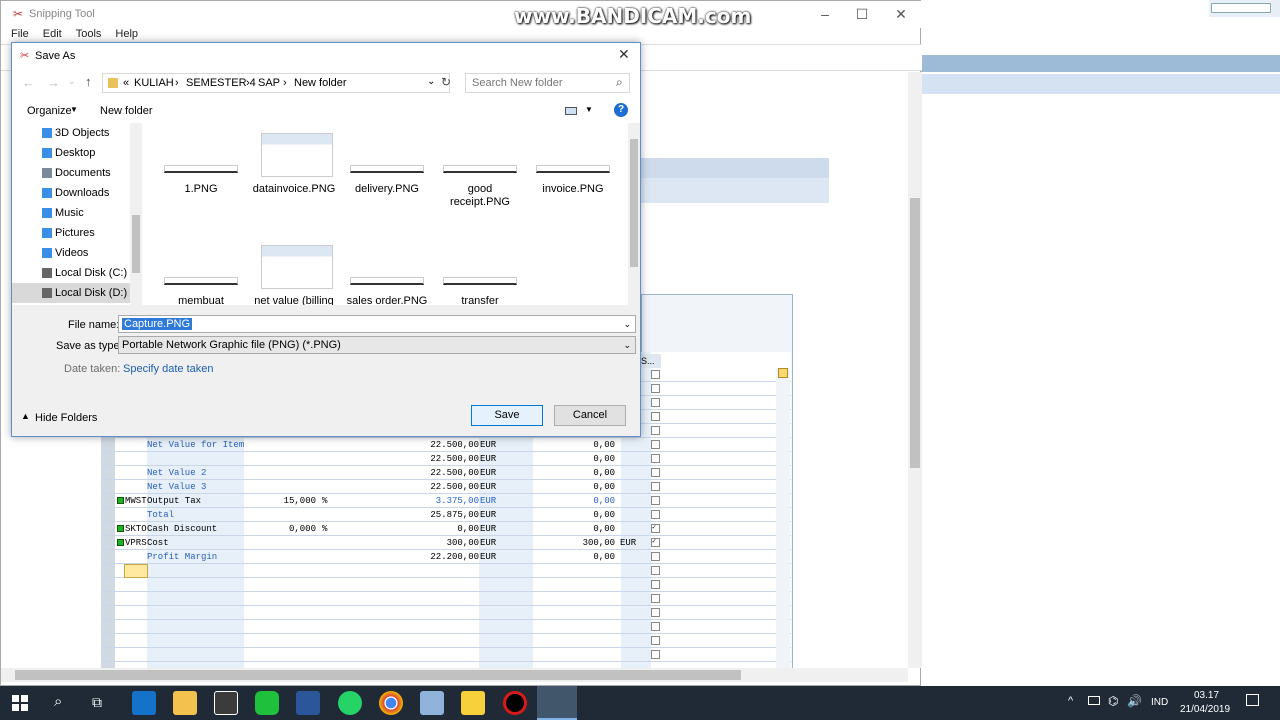  What do you see at coordinates (66, 418) in the screenshot?
I see `hide-folders-button: Hide Folders` at bounding box center [66, 418].